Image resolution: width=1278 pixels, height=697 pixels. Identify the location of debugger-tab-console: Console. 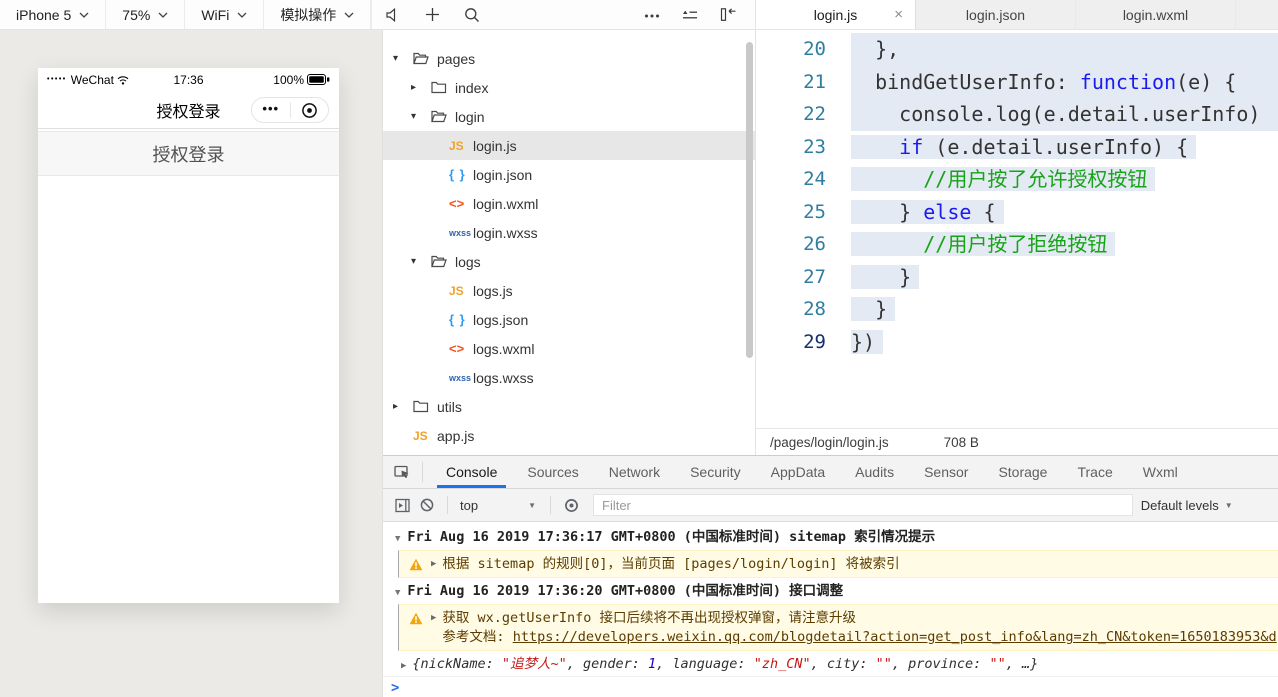
(471, 472).